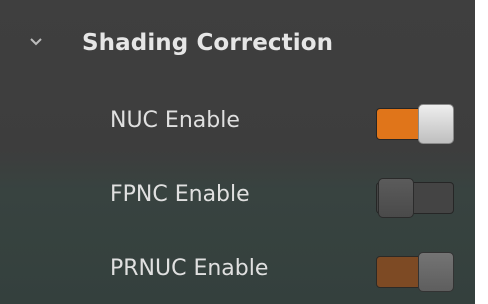  What do you see at coordinates (416, 272) in the screenshot?
I see `prnuc-enable-toggle` at bounding box center [416, 272].